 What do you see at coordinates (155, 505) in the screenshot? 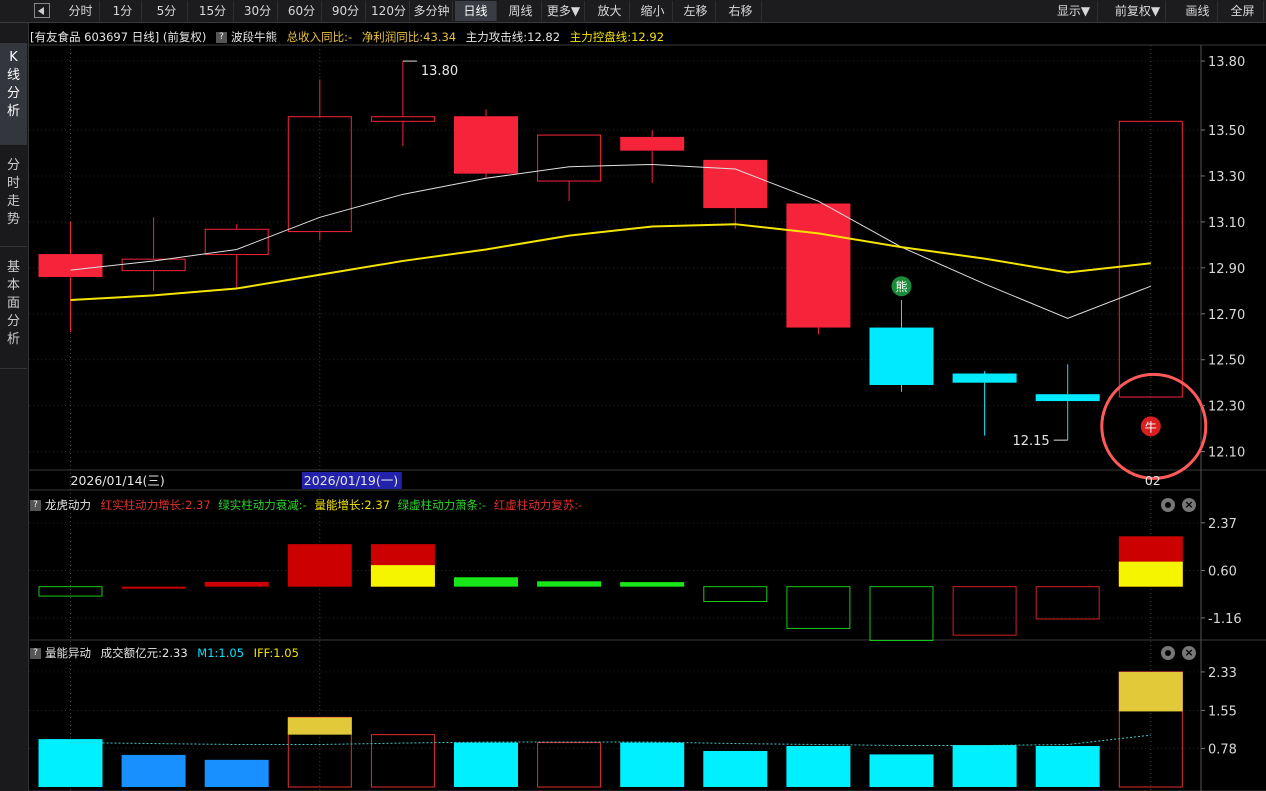
I see `legend-item: 红实柱动力增长:2.37` at bounding box center [155, 505].